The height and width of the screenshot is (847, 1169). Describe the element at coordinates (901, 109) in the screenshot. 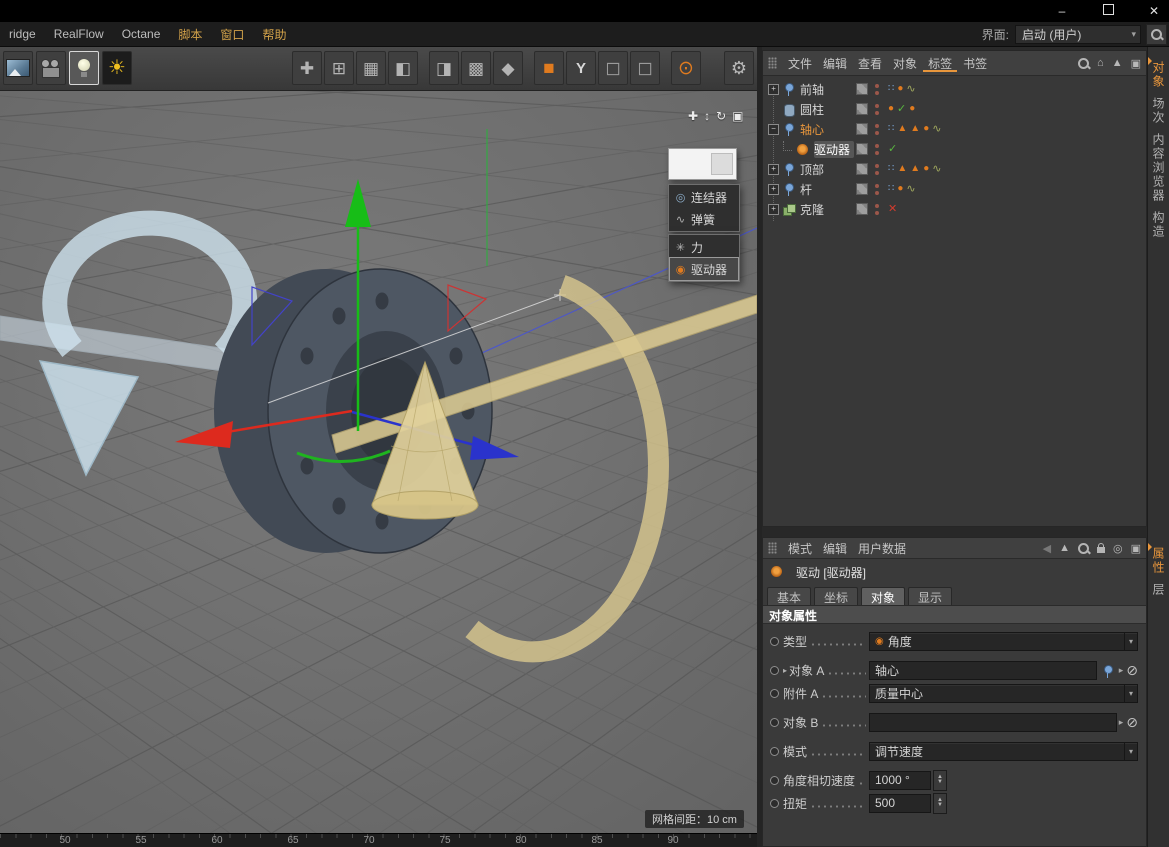

I see `enabled-check-icon: ✓` at that location.